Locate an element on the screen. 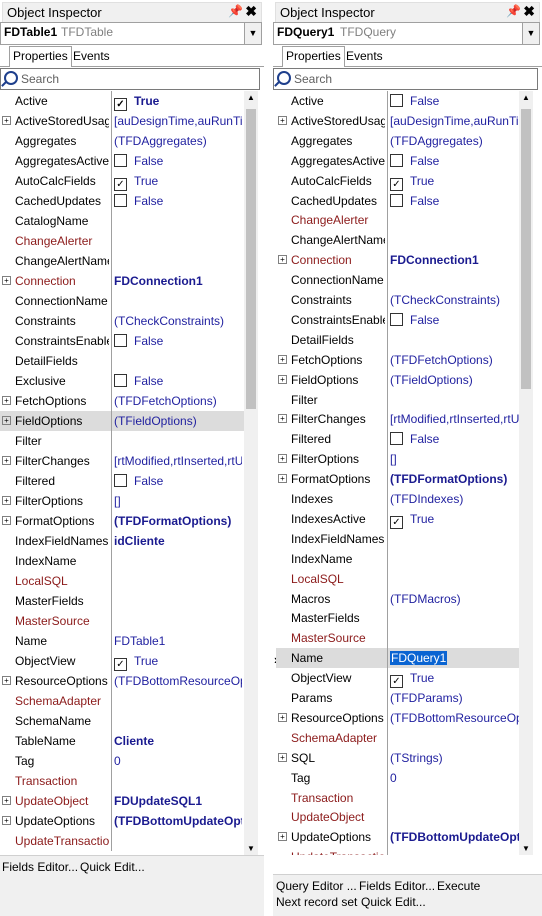 This screenshot has width=542, height=916. property-row: + FilterOptions [] is located at coordinates (125, 501).